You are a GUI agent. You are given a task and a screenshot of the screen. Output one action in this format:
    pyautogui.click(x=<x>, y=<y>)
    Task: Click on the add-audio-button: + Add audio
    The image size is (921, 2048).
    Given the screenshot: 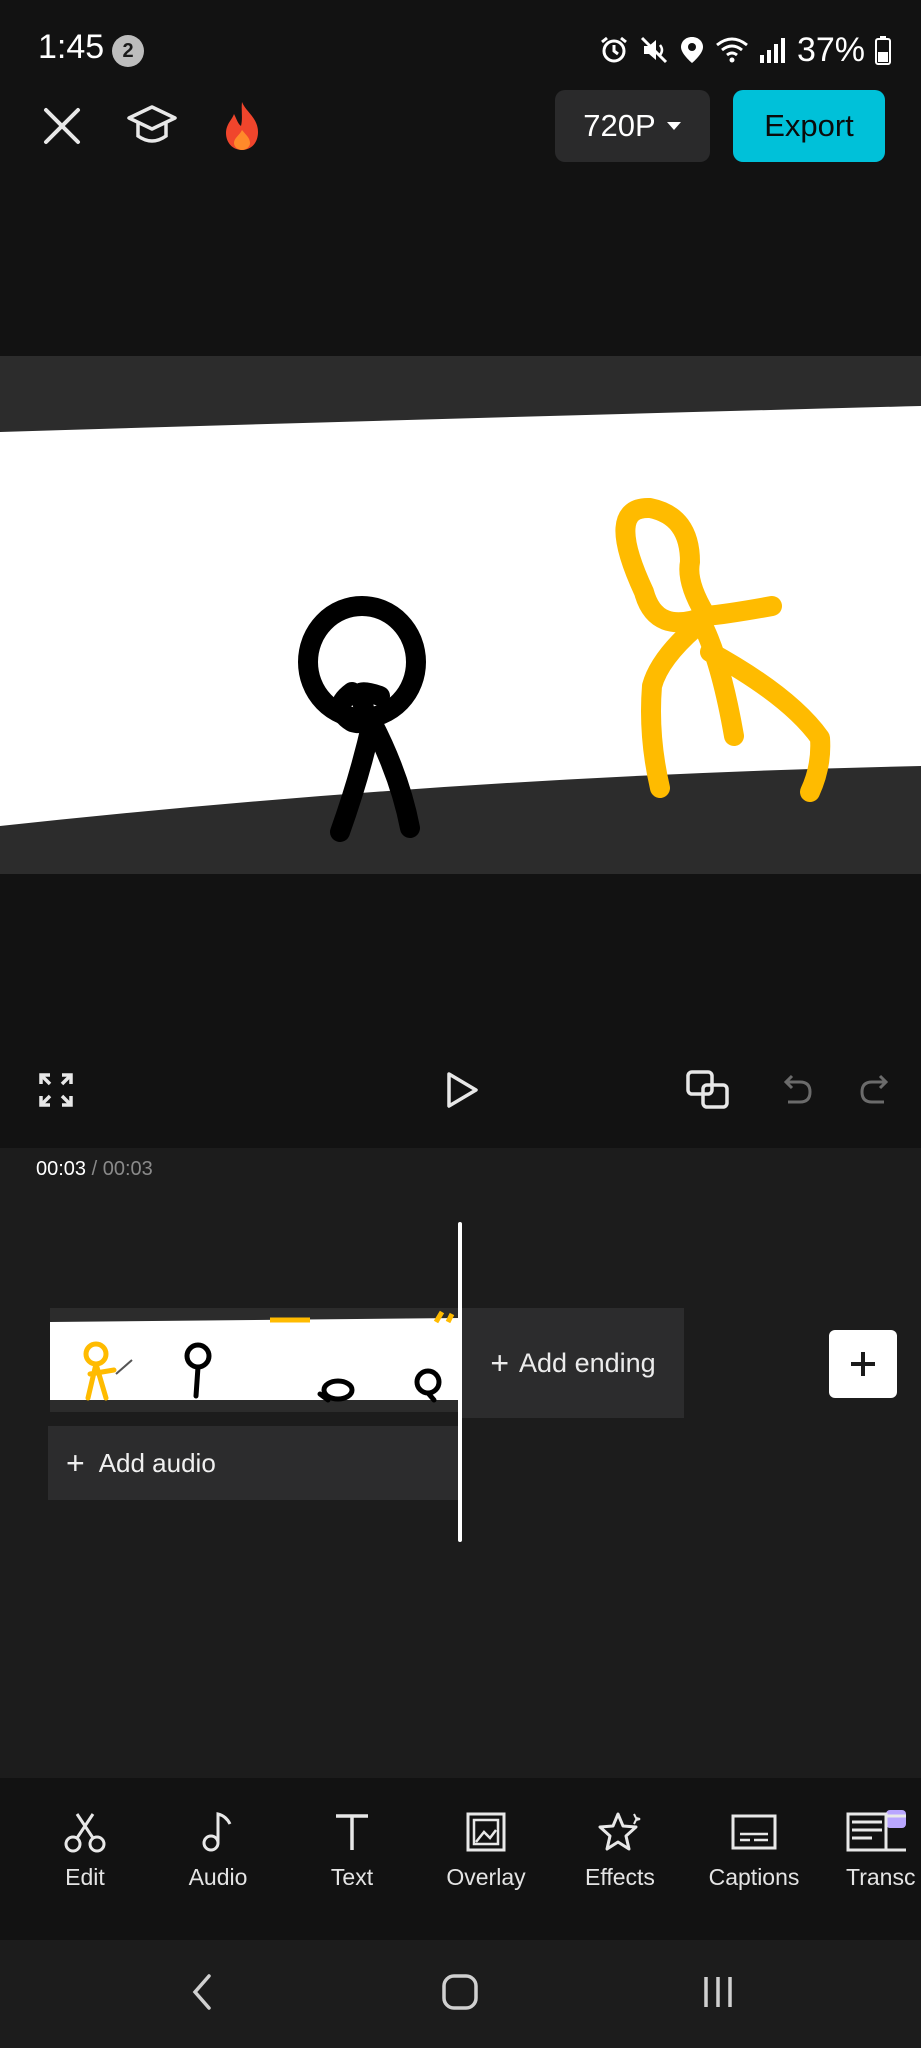 What is the action you would take?
    pyautogui.click(x=253, y=1463)
    